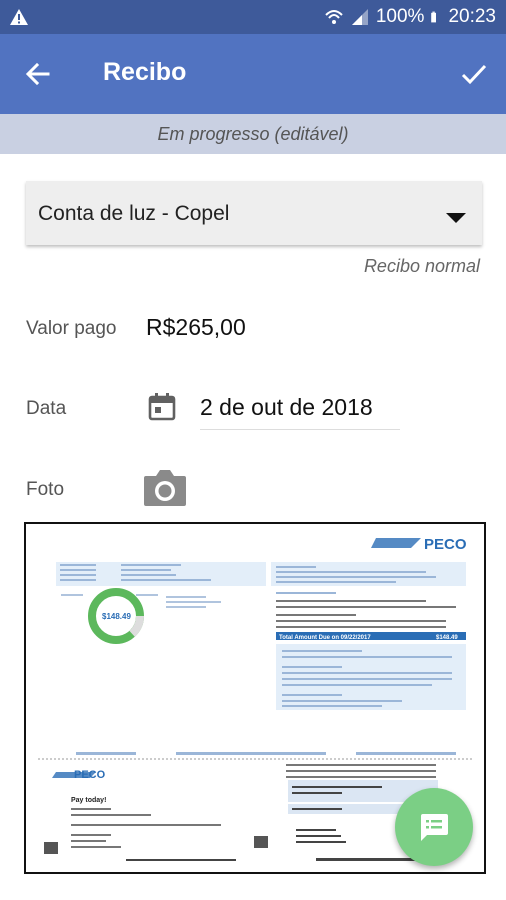  What do you see at coordinates (38, 74) in the screenshot?
I see `back-arrow-icon` at bounding box center [38, 74].